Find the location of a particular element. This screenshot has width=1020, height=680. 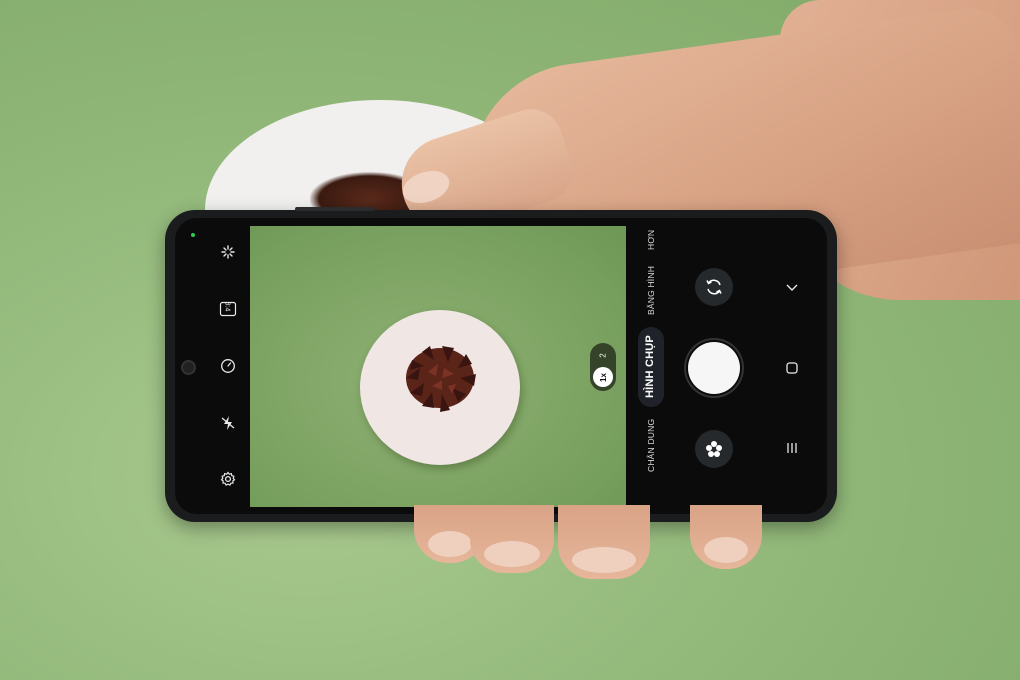

aspect-ratio-label: 3:4 is located at coordinates (227, 306).